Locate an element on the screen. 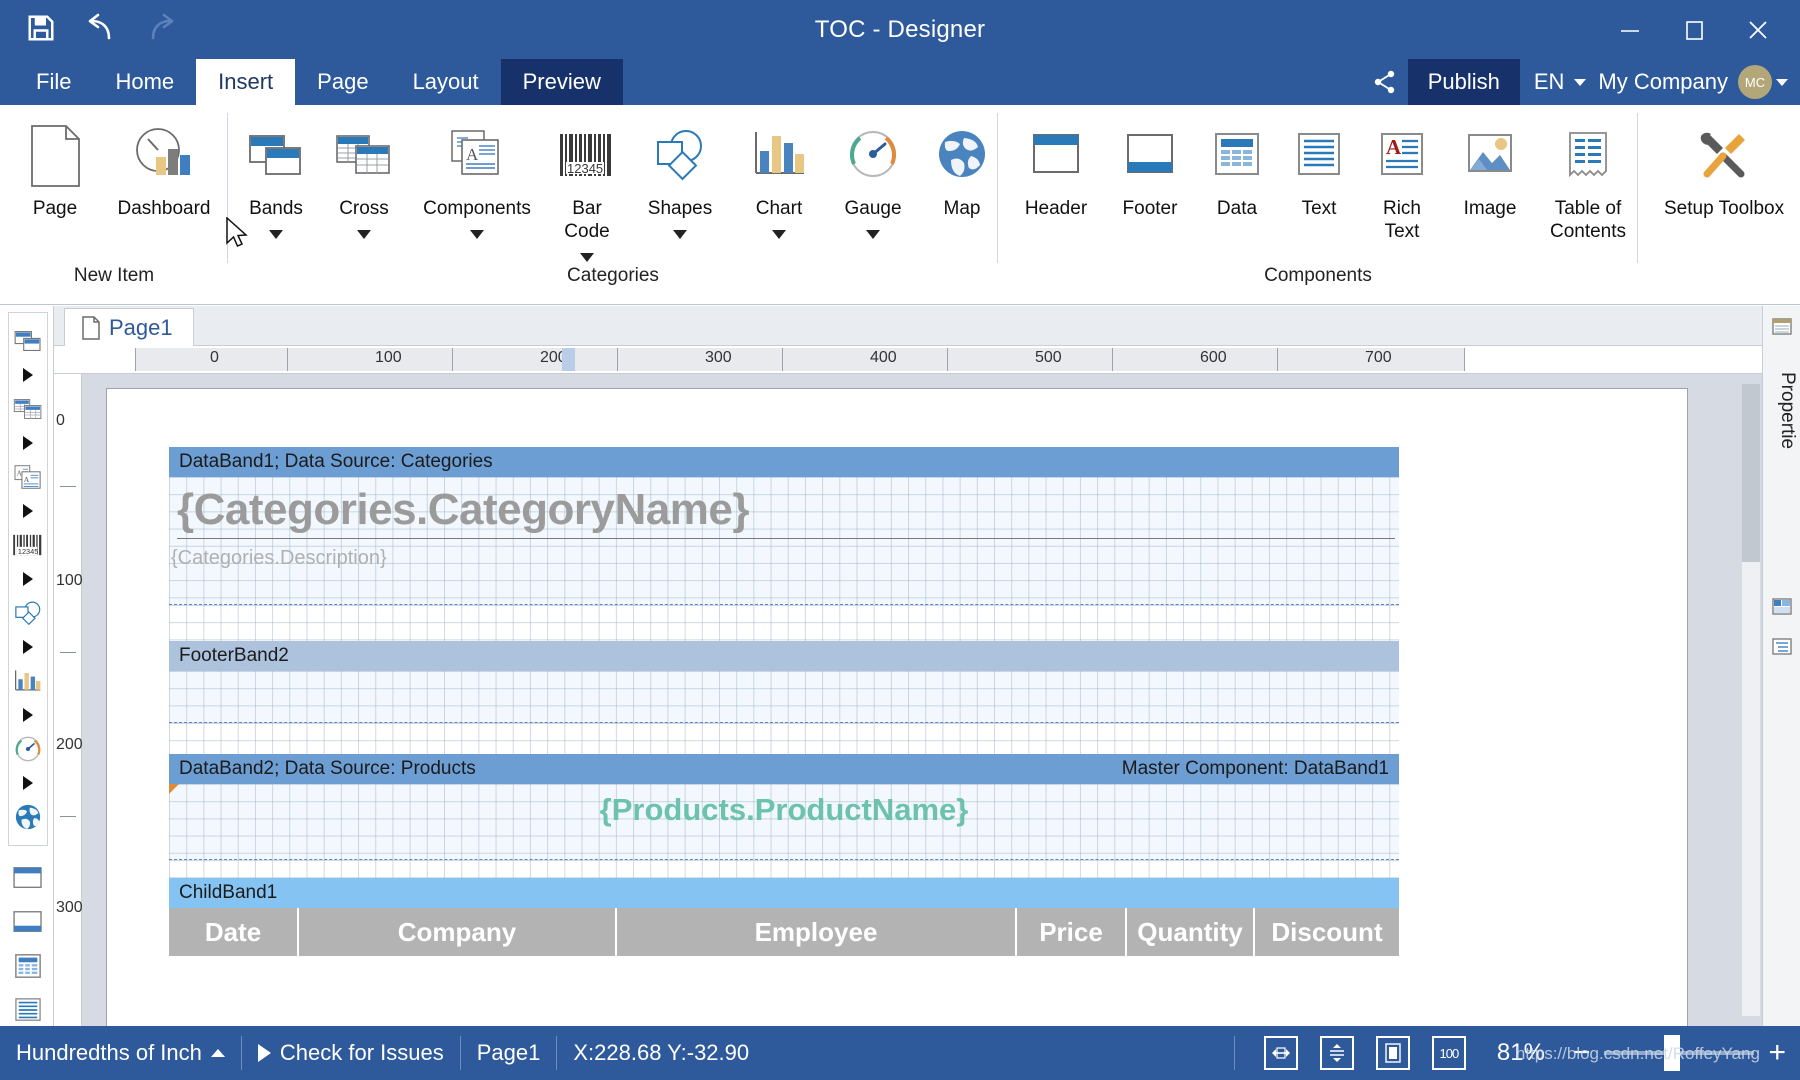 The image size is (1800, 1080). fit-height-icon is located at coordinates (1336, 1053).